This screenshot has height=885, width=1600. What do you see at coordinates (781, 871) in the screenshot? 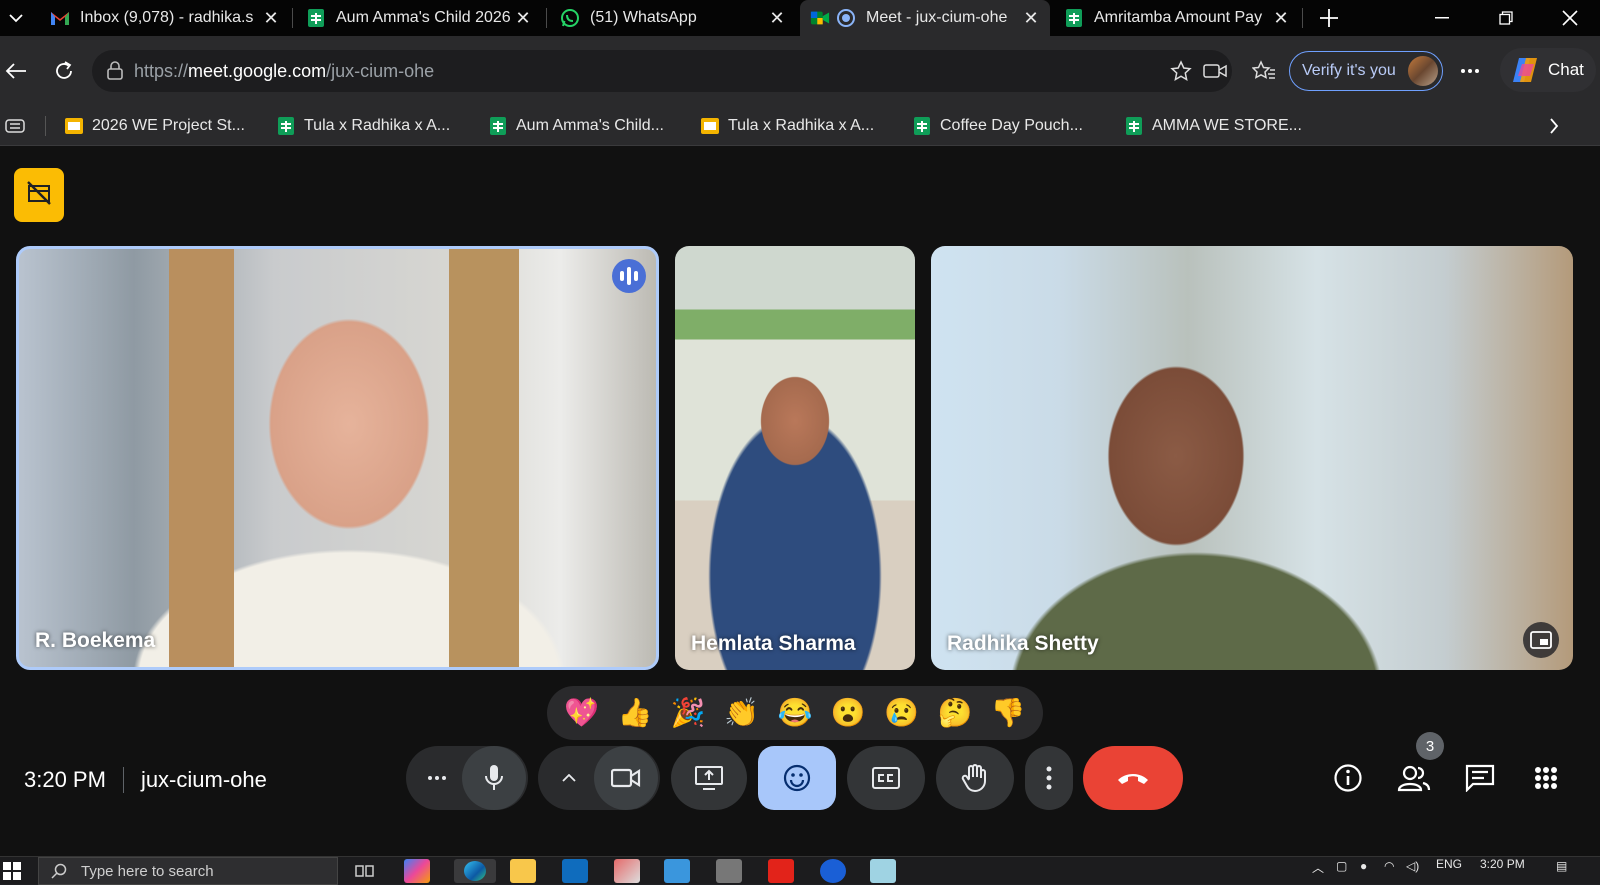
I see `wps-office-icon` at bounding box center [781, 871].